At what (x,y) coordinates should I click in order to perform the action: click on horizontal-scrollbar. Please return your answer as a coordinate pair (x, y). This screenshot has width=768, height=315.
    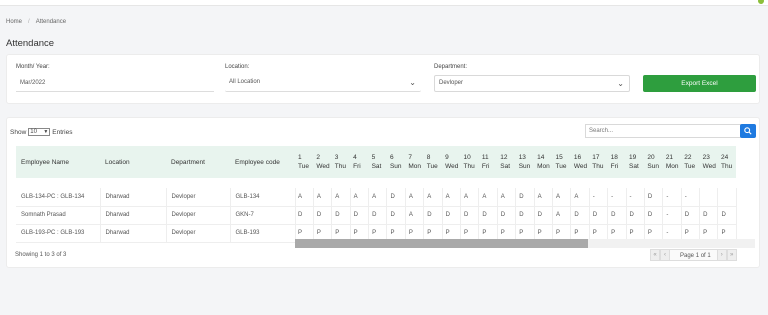
    Looking at the image, I should click on (525, 243).